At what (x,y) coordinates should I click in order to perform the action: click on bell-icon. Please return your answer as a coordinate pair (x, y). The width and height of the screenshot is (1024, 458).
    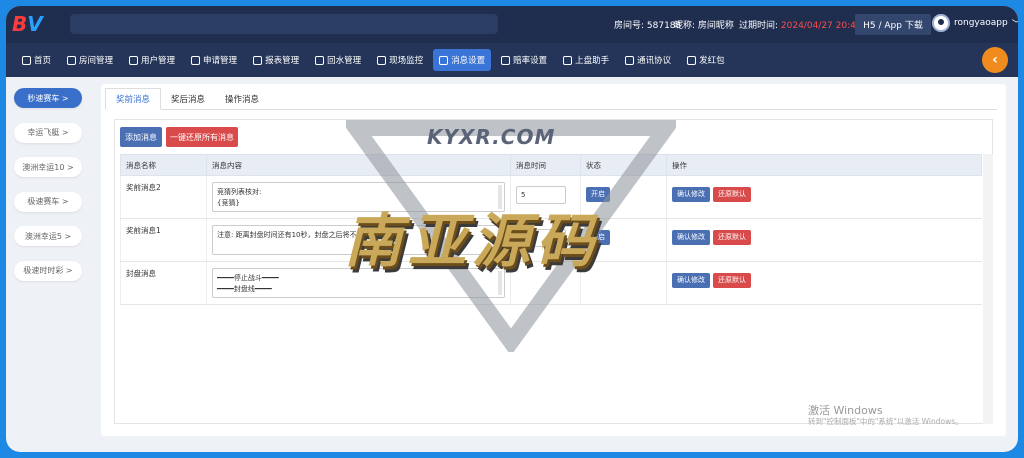
    Looking at the image, I should click on (444, 60).